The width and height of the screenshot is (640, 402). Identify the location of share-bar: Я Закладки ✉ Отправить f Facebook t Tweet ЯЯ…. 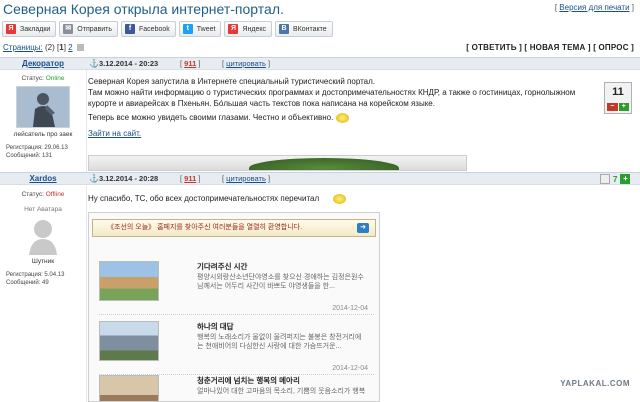
(167, 29).